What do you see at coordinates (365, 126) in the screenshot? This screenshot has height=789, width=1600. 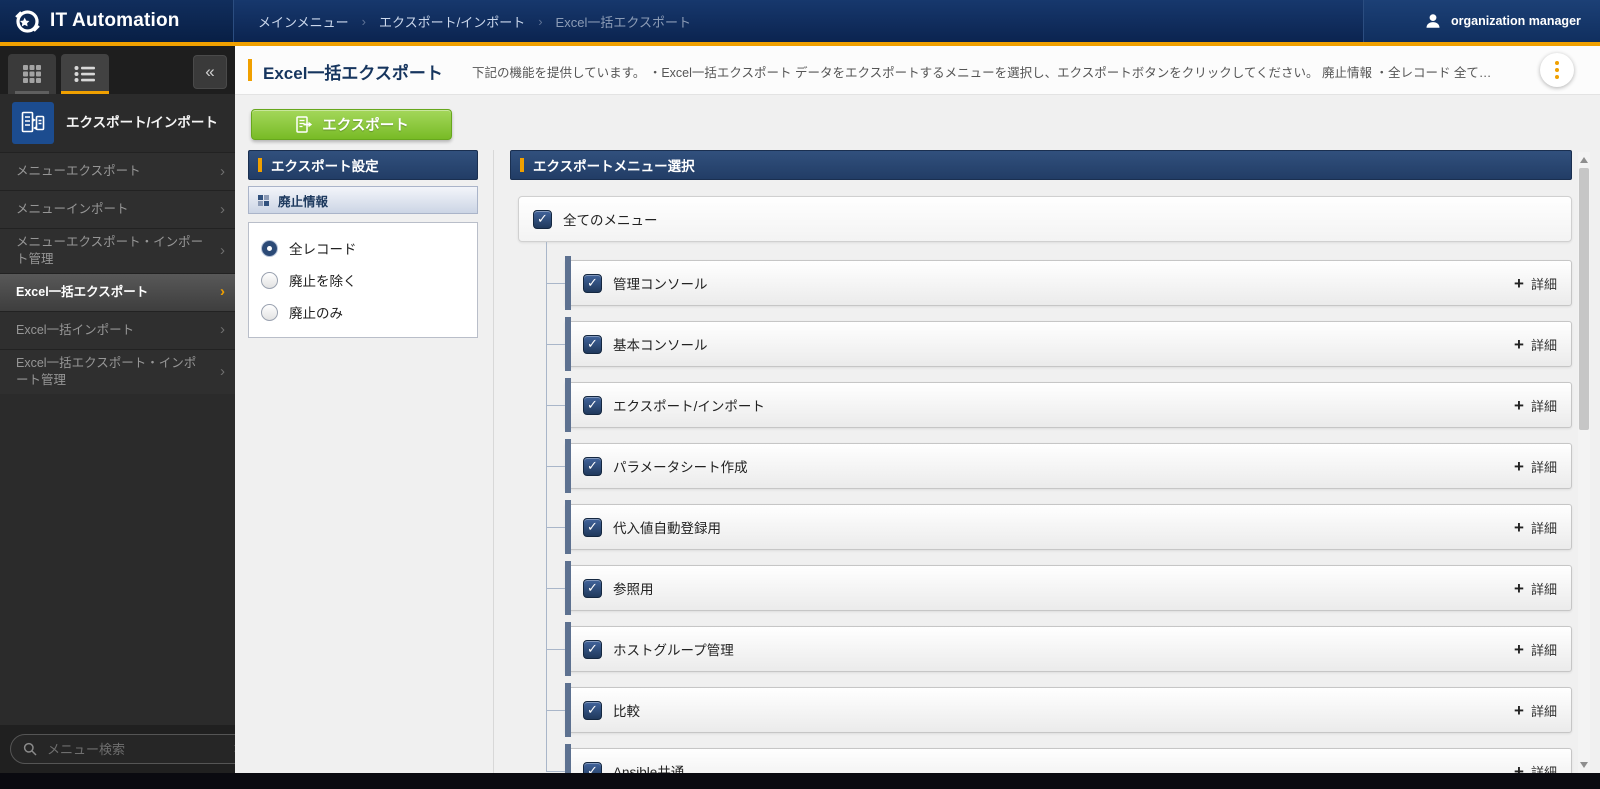 I see `export-button-label: エクスポート` at bounding box center [365, 126].